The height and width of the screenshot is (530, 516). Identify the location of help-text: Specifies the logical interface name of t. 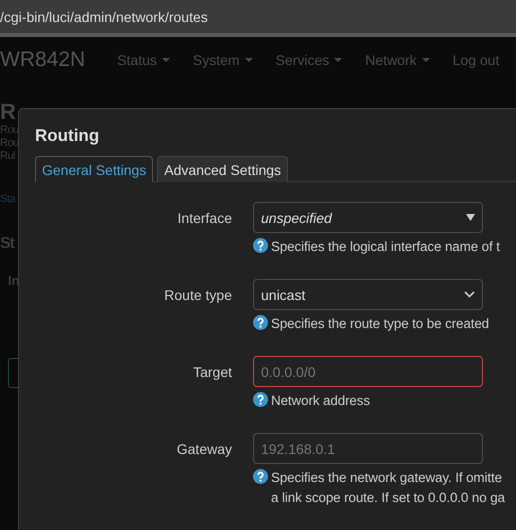
(385, 247).